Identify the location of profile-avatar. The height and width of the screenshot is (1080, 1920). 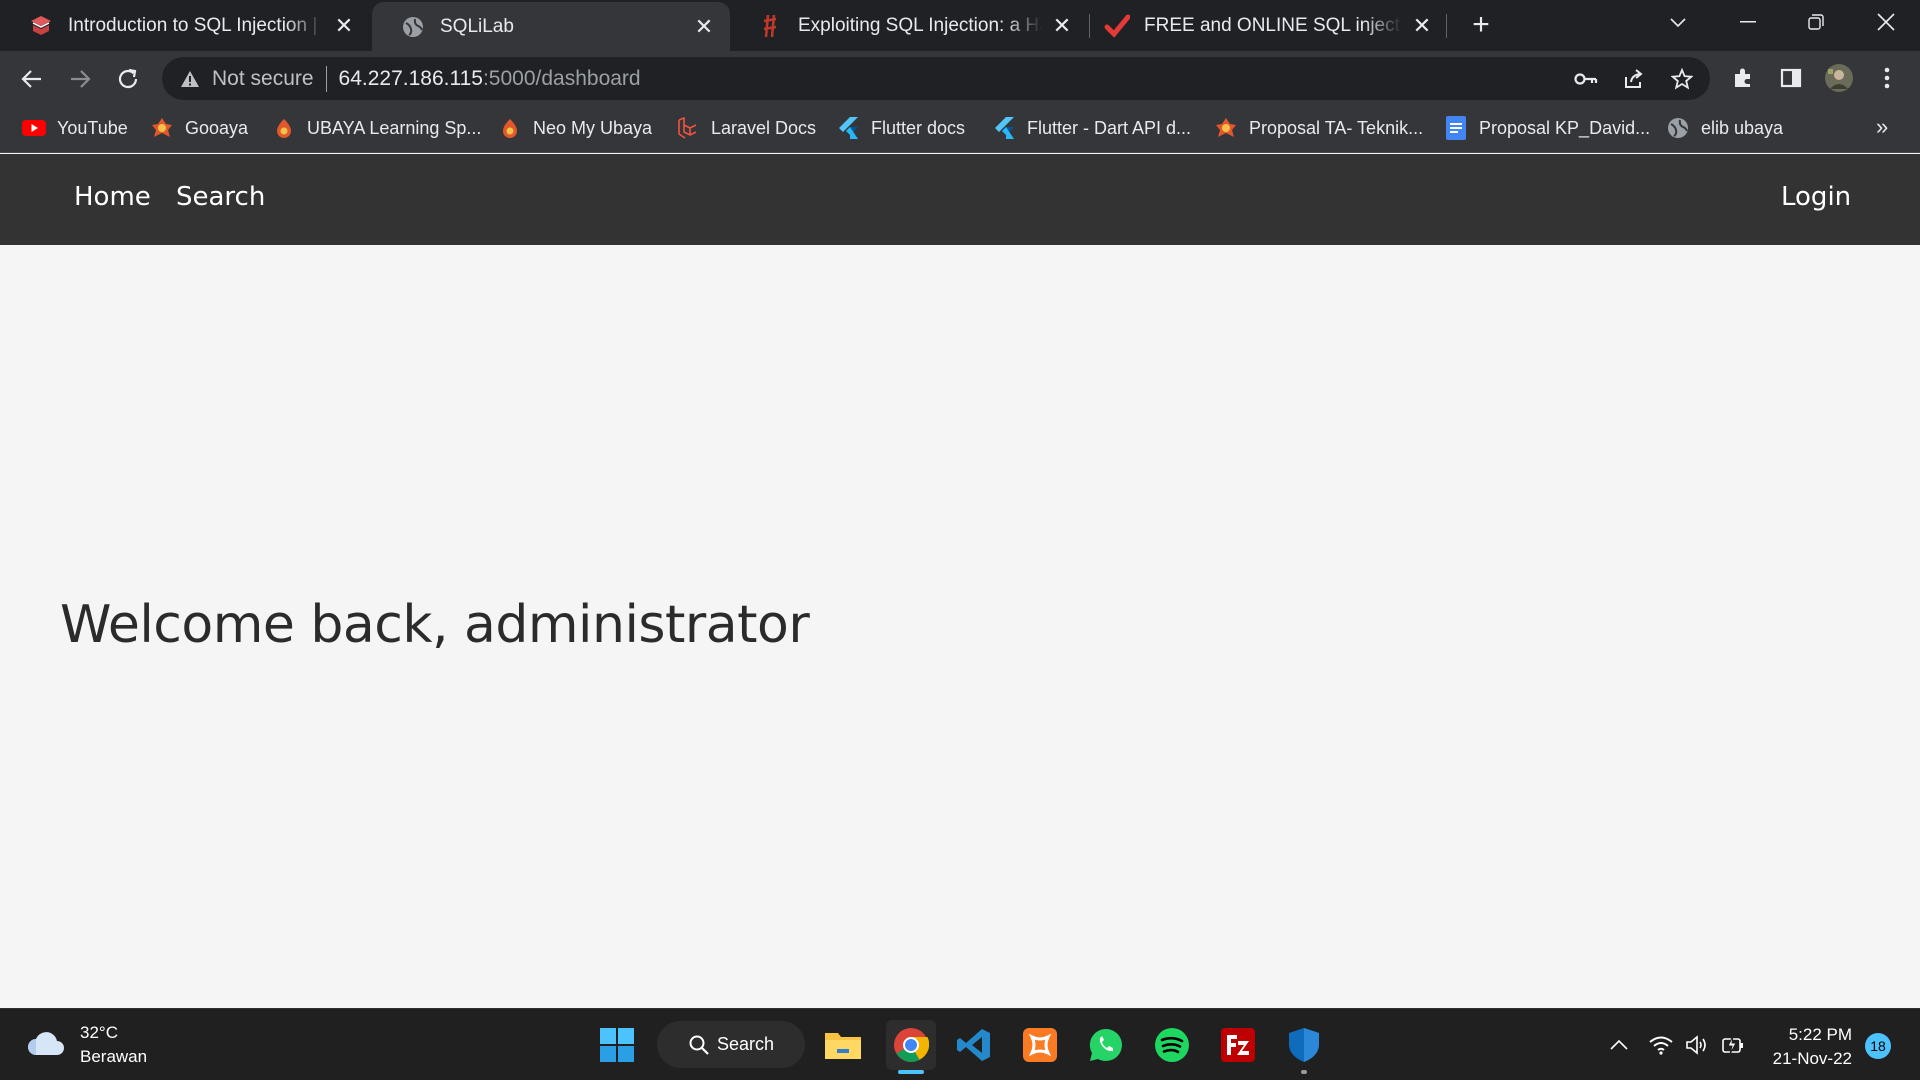
(1839, 78).